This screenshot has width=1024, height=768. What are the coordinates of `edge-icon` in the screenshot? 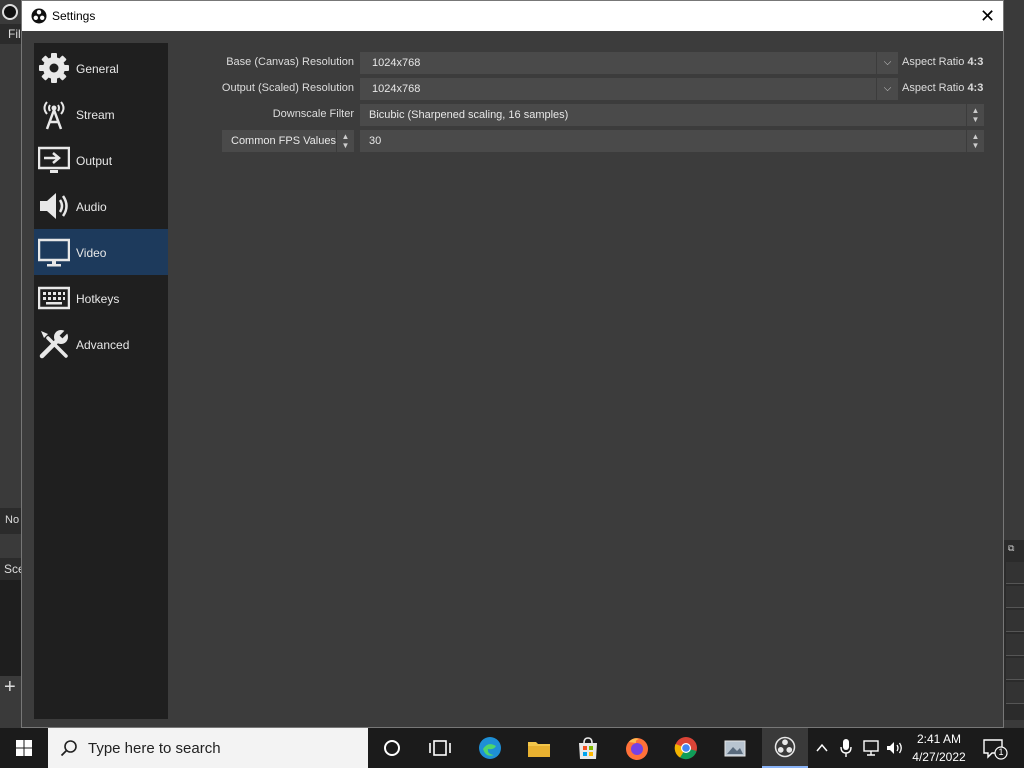 It's located at (490, 748).